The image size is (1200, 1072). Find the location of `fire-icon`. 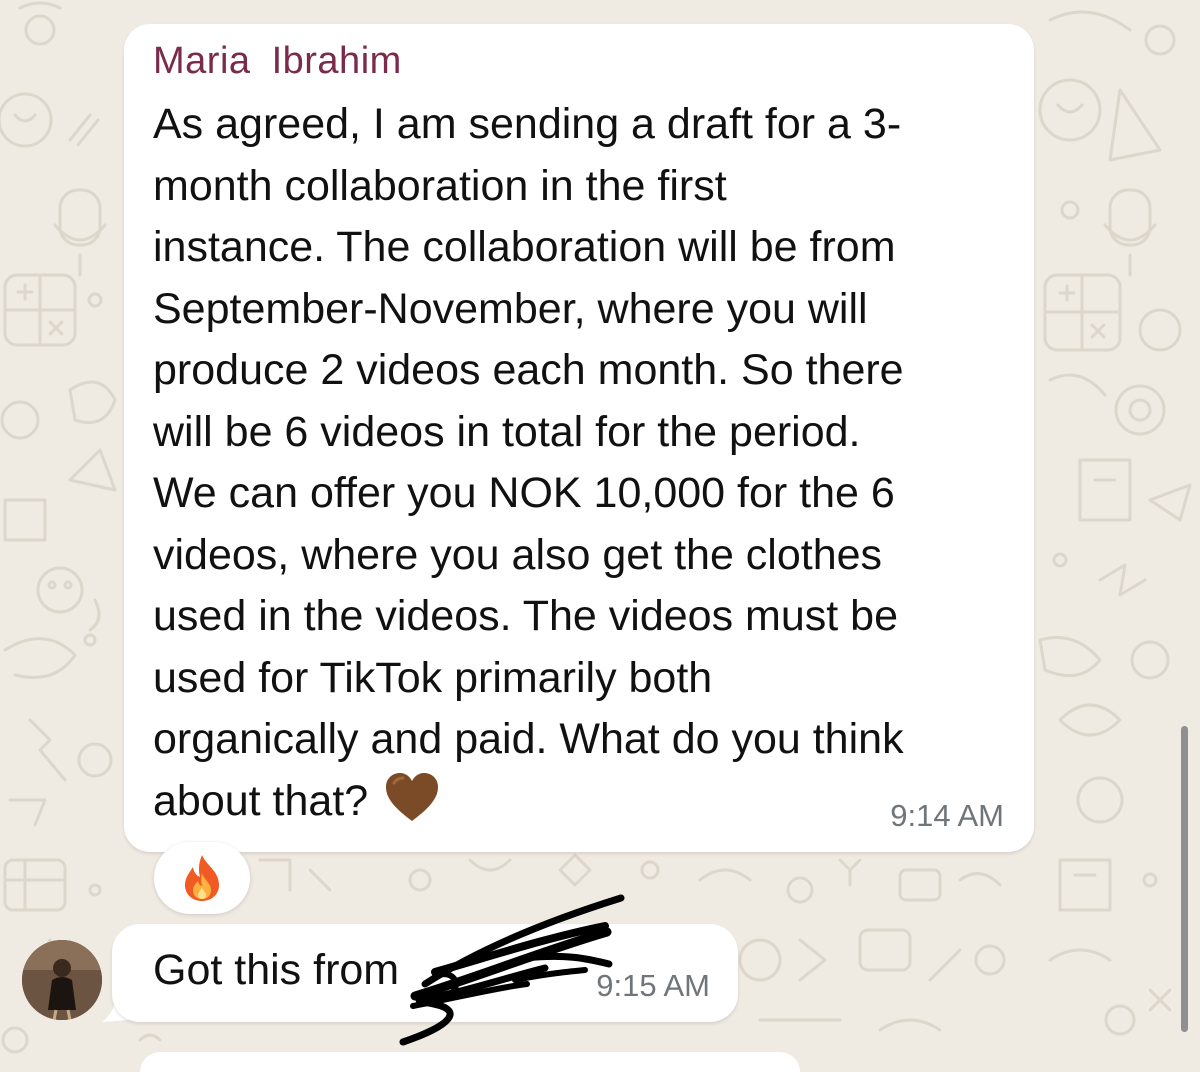

fire-icon is located at coordinates (202, 878).